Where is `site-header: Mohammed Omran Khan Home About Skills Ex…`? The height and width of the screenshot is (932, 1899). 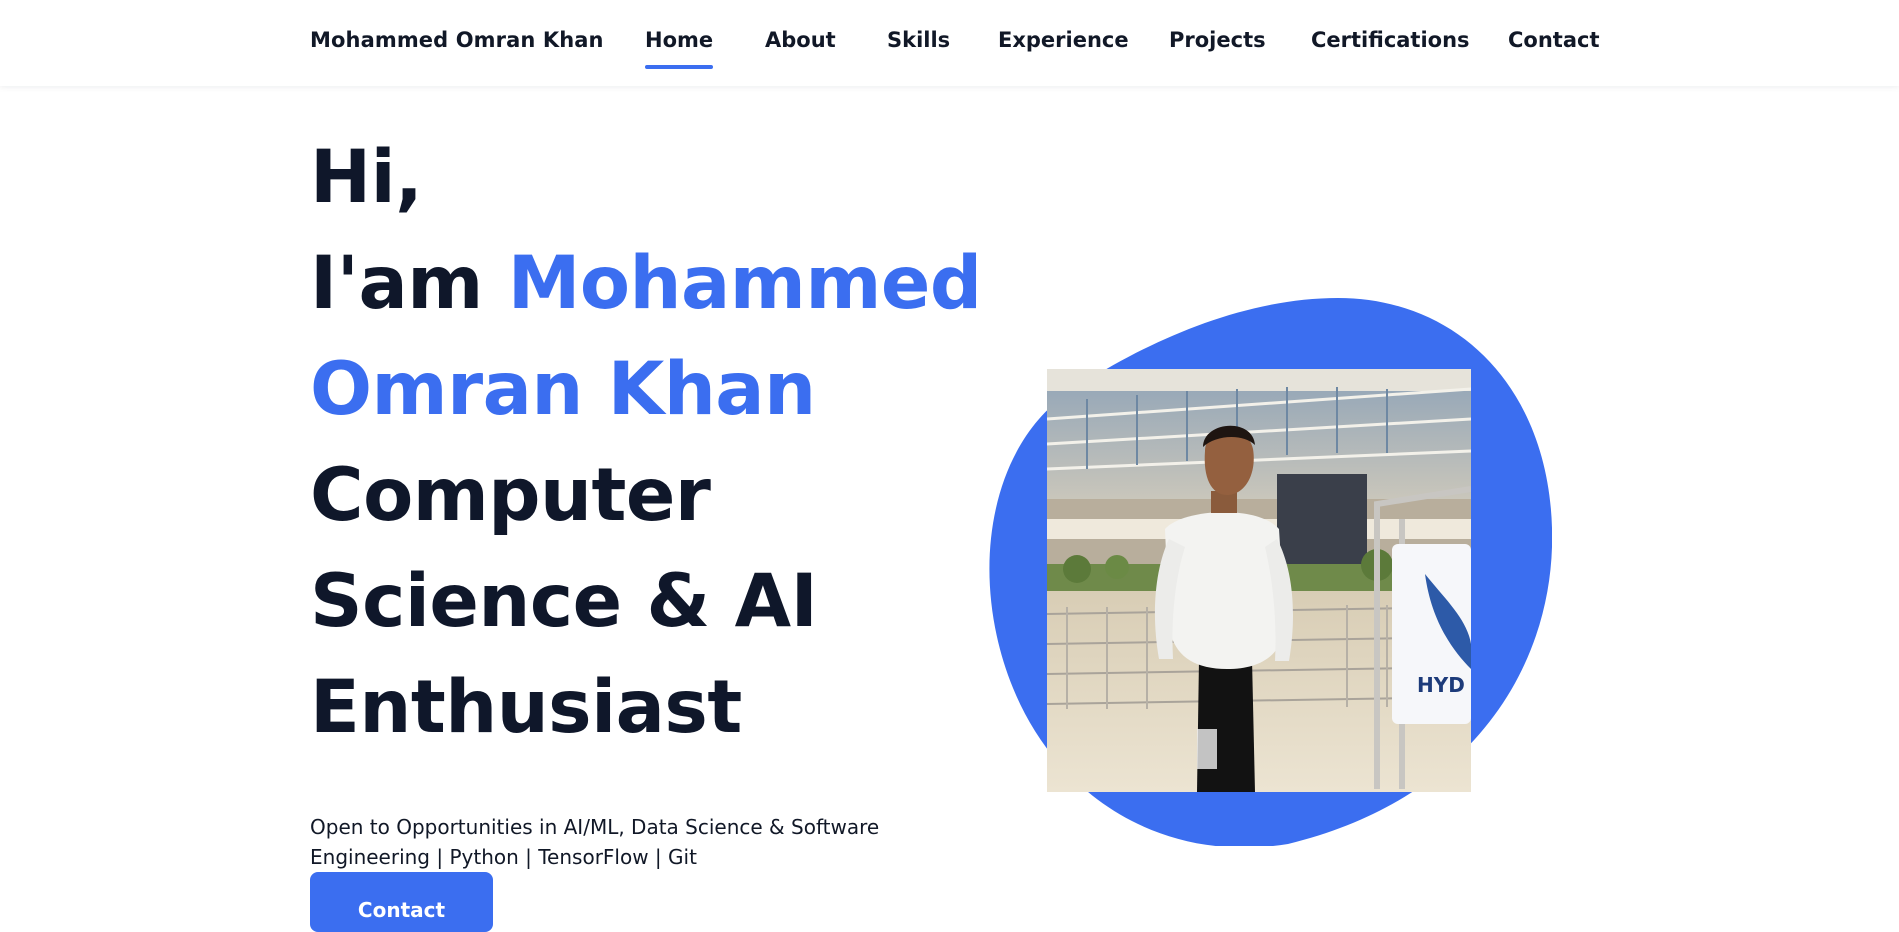
site-header: Mohammed Omran Khan Home About Skills Ex… is located at coordinates (949, 43).